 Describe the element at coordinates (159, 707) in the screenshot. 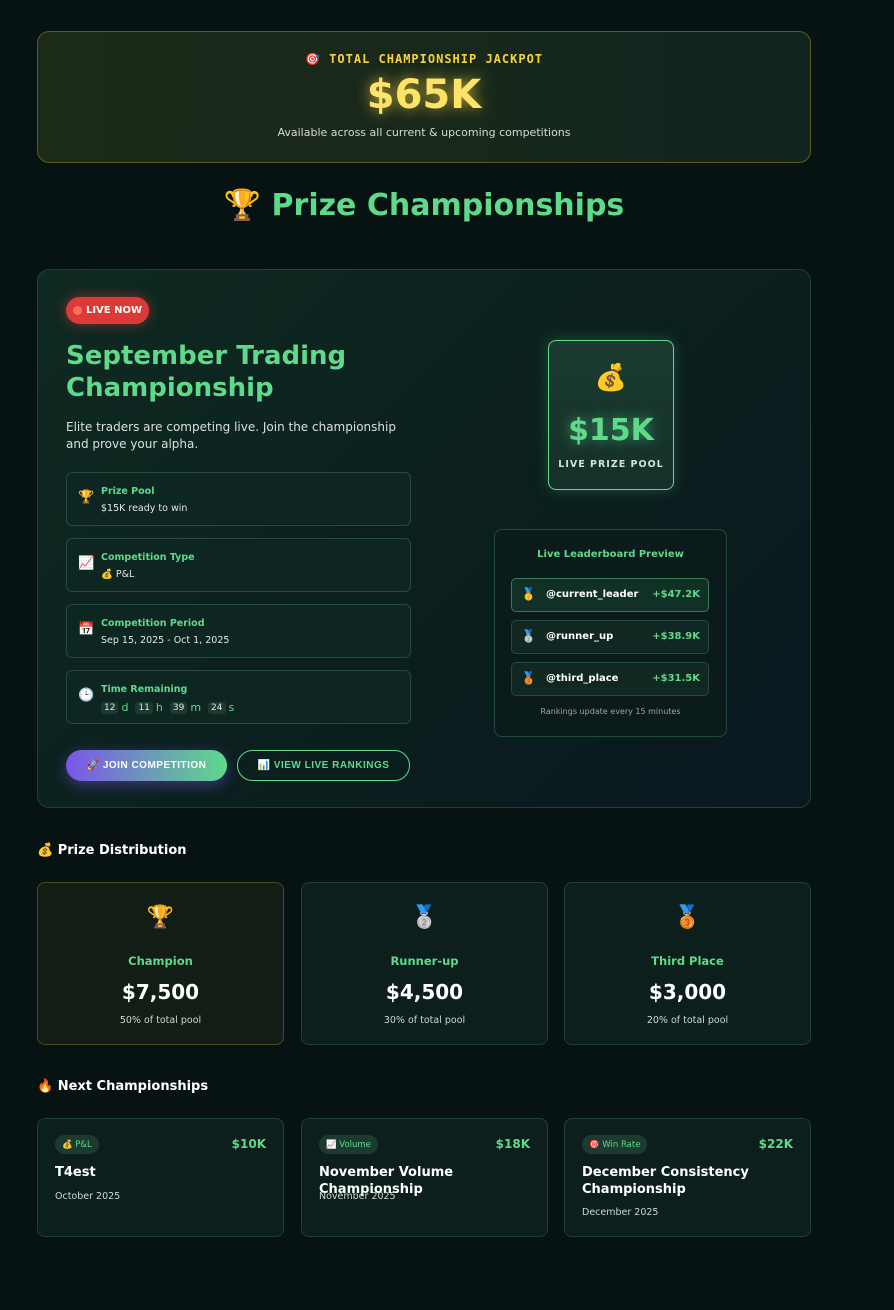

I see `timer-unit: h` at that location.